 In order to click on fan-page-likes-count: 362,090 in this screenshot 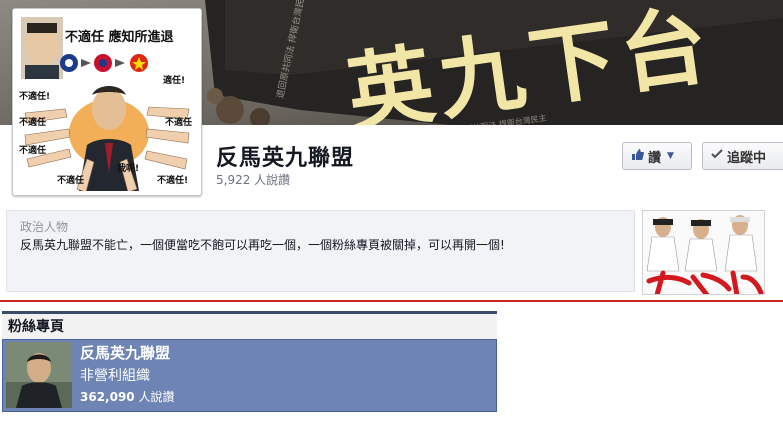, I will do `click(107, 397)`.